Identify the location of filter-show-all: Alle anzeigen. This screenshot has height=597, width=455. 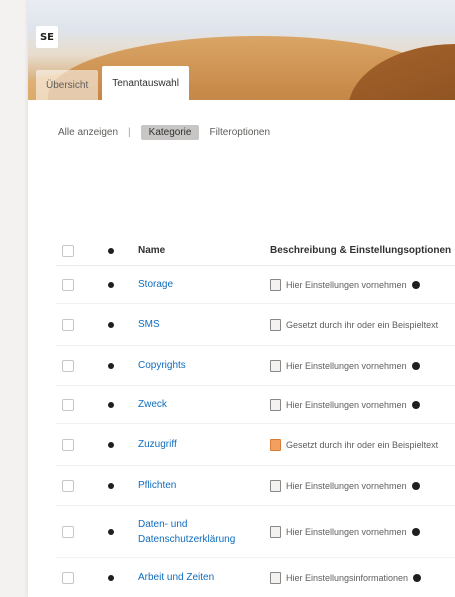
(88, 132).